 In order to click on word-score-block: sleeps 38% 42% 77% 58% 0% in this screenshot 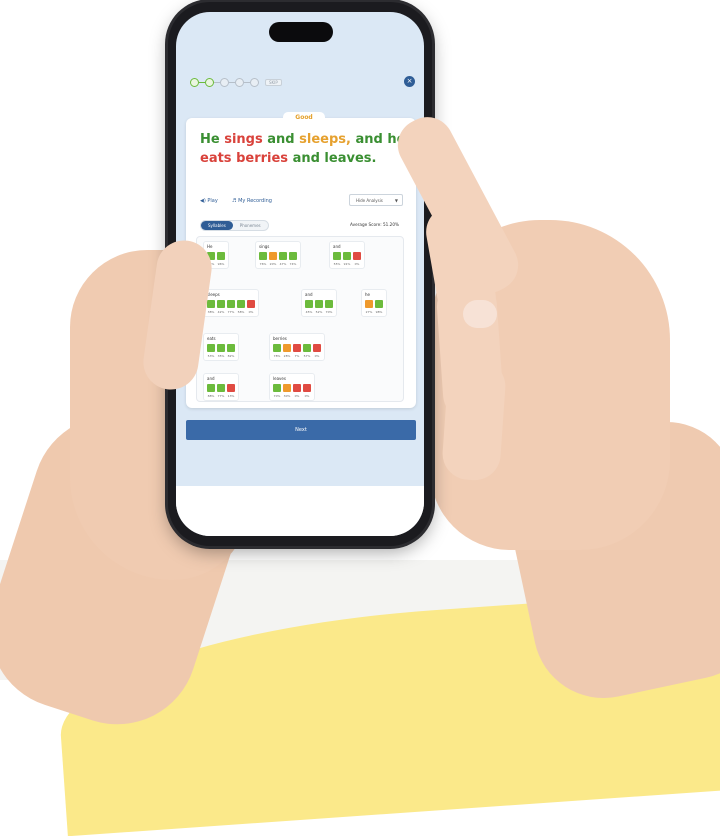, I will do `click(231, 303)`.